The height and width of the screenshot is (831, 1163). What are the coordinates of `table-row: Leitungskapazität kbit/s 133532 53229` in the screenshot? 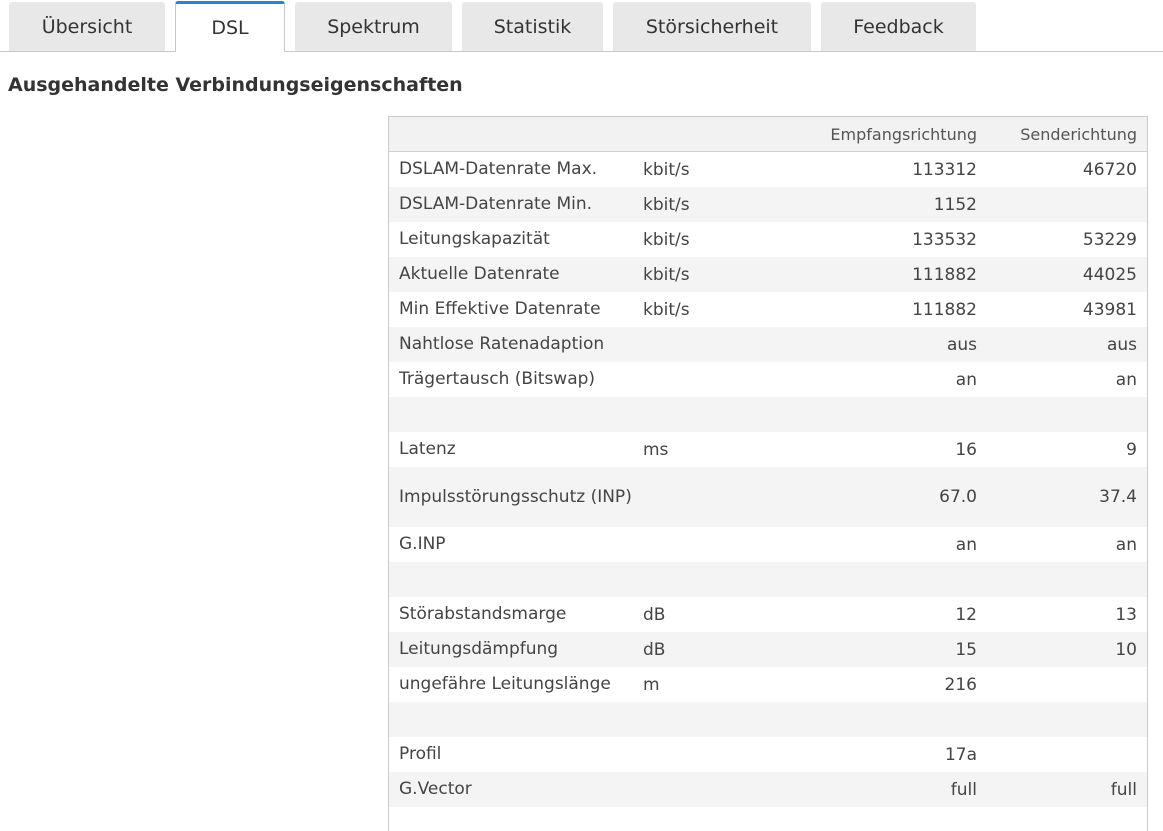 It's located at (768, 239).